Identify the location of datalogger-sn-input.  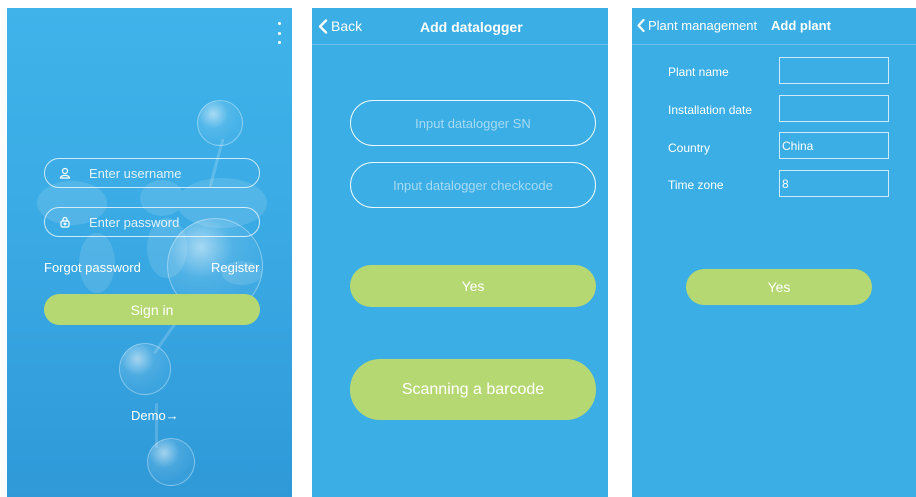
(473, 123).